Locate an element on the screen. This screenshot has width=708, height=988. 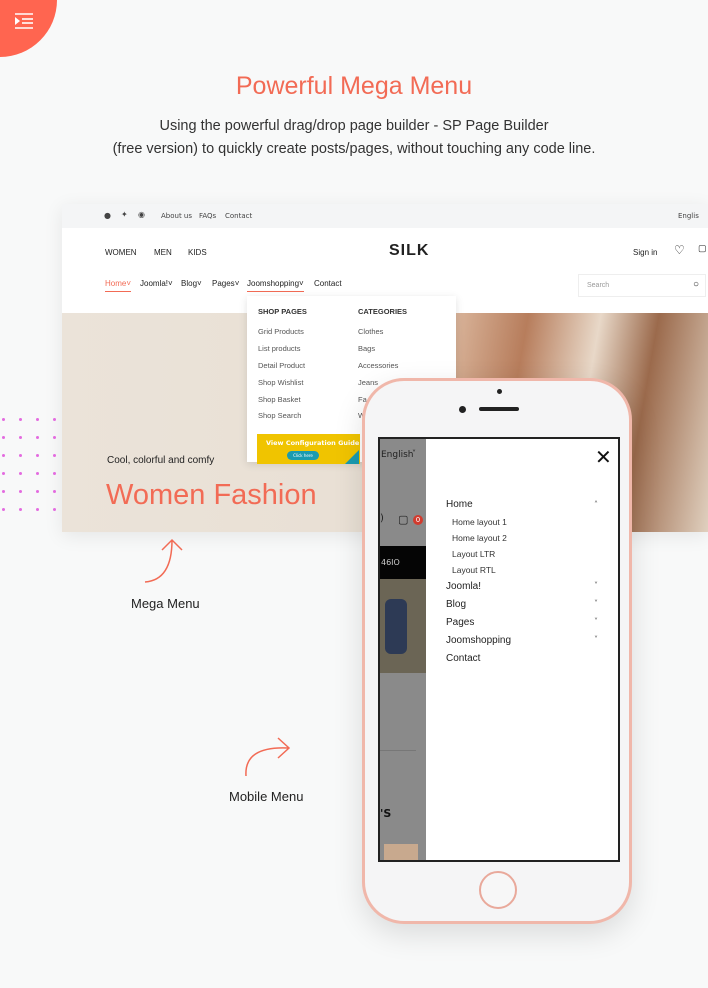
curved-arrow-right-icon is located at coordinates (268, 757).